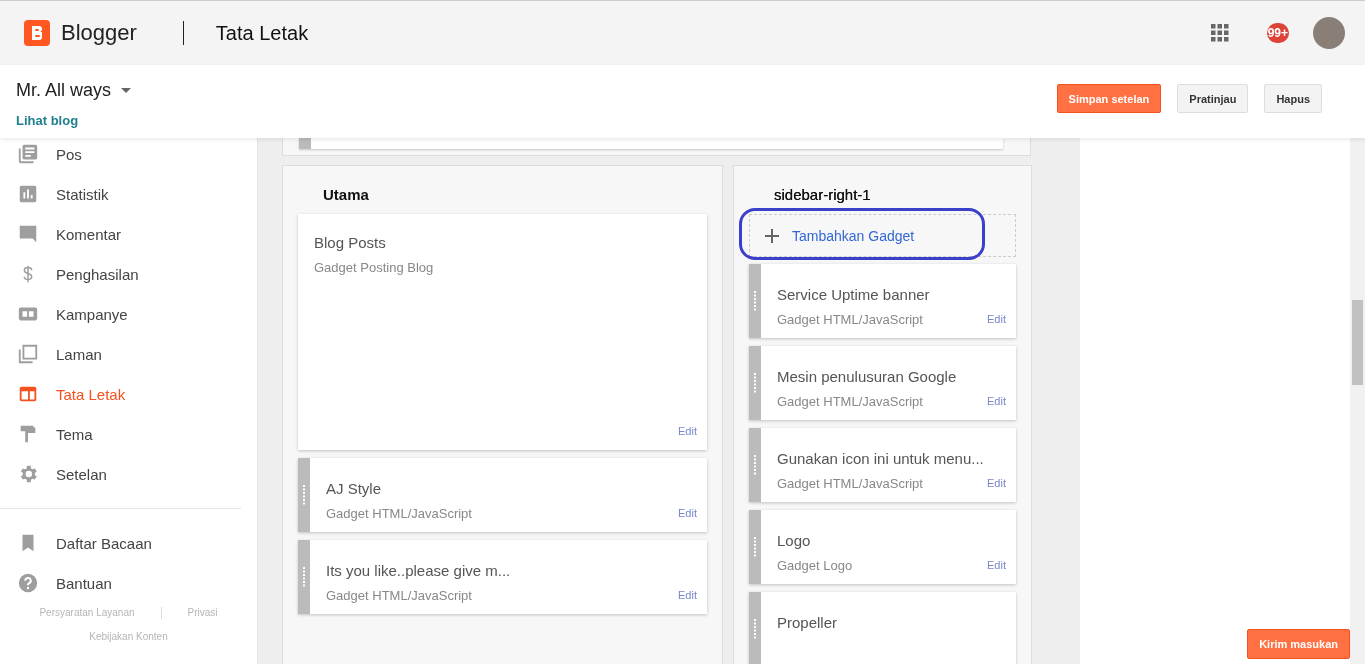 The image size is (1365, 664). I want to click on gadget-type: Gadget Posting Blog, so click(374, 267).